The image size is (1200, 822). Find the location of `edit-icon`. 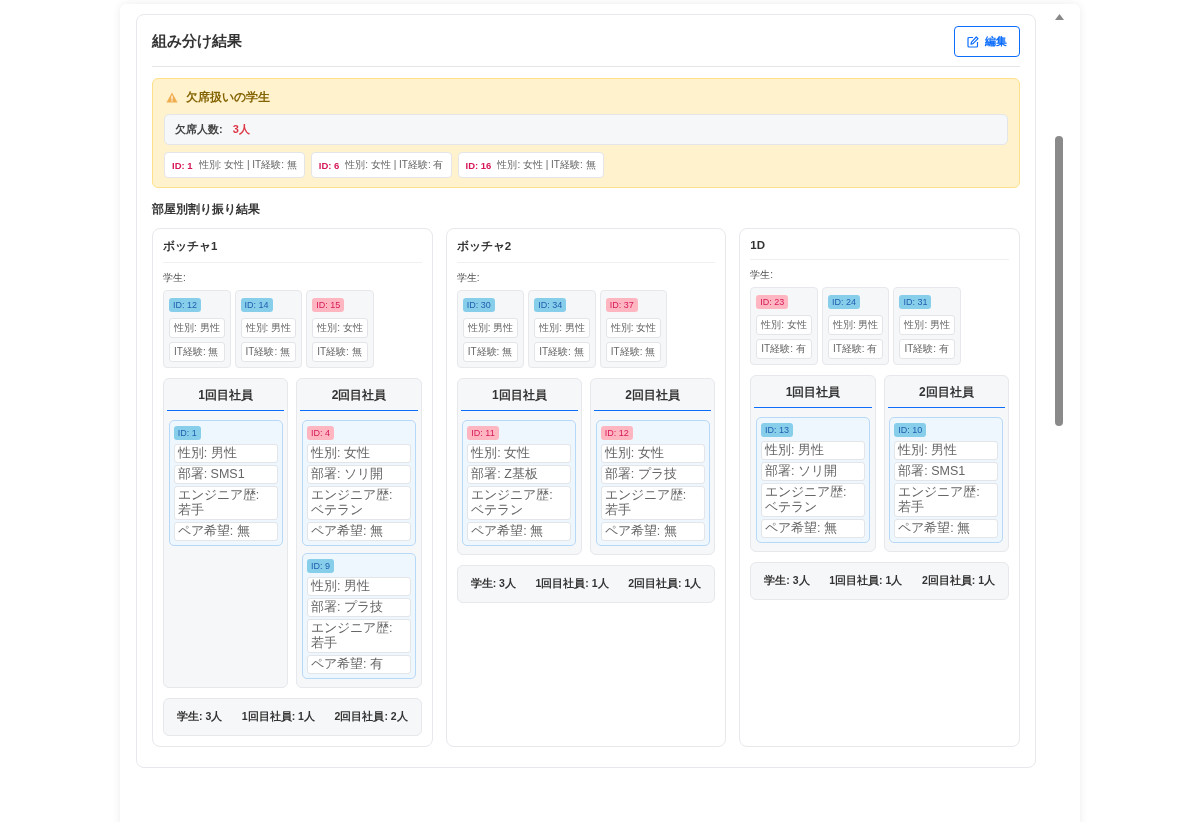

edit-icon is located at coordinates (973, 41).